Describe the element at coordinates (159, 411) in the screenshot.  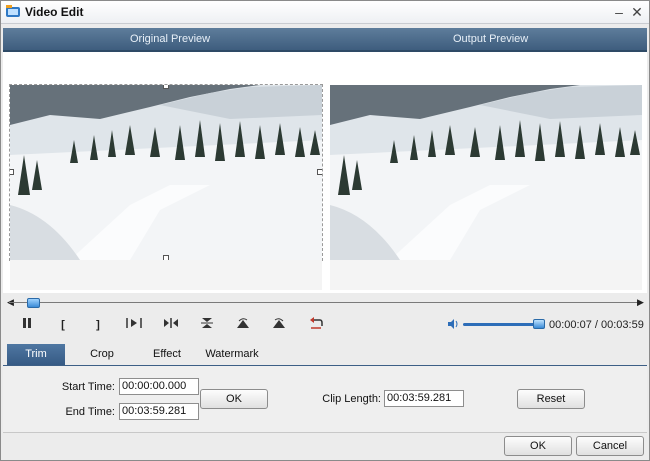
I see `end-time-field: 00:03:59.281` at that location.